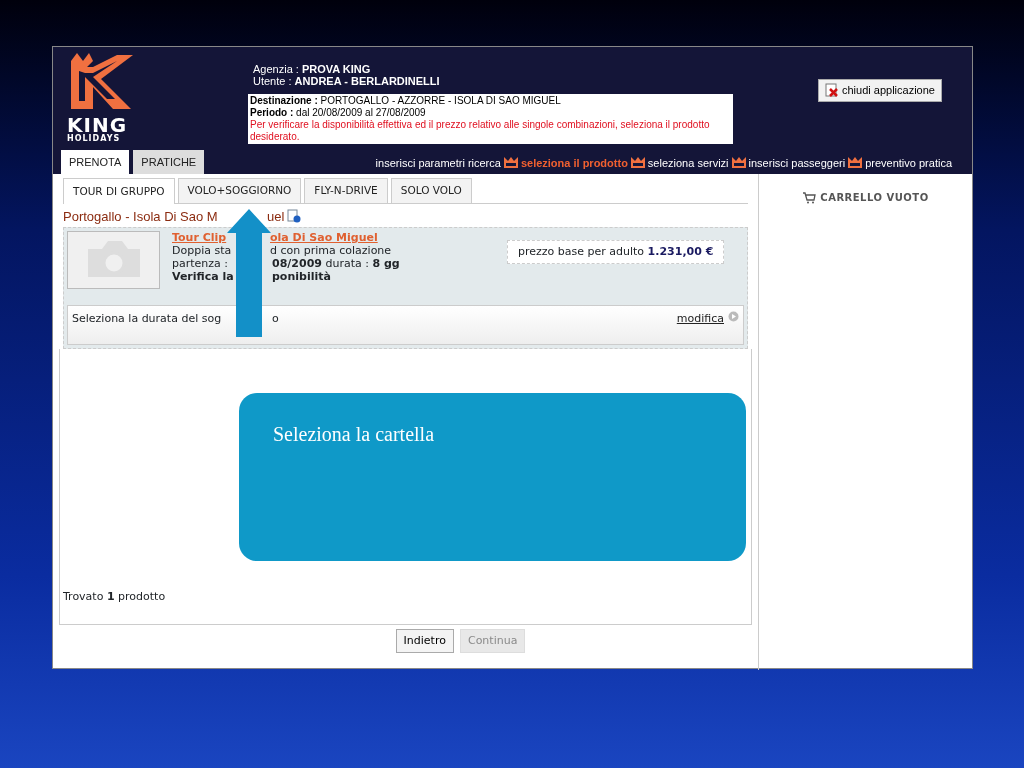  Describe the element at coordinates (95, 161) in the screenshot. I see `main-tab: PRENOTA` at that location.